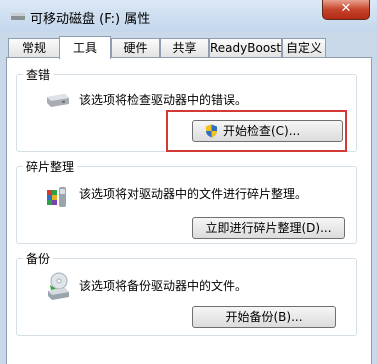 This screenshot has width=377, height=364. I want to click on backup-desc: 该选项将备份驱动器中的文件。, so click(163, 286).